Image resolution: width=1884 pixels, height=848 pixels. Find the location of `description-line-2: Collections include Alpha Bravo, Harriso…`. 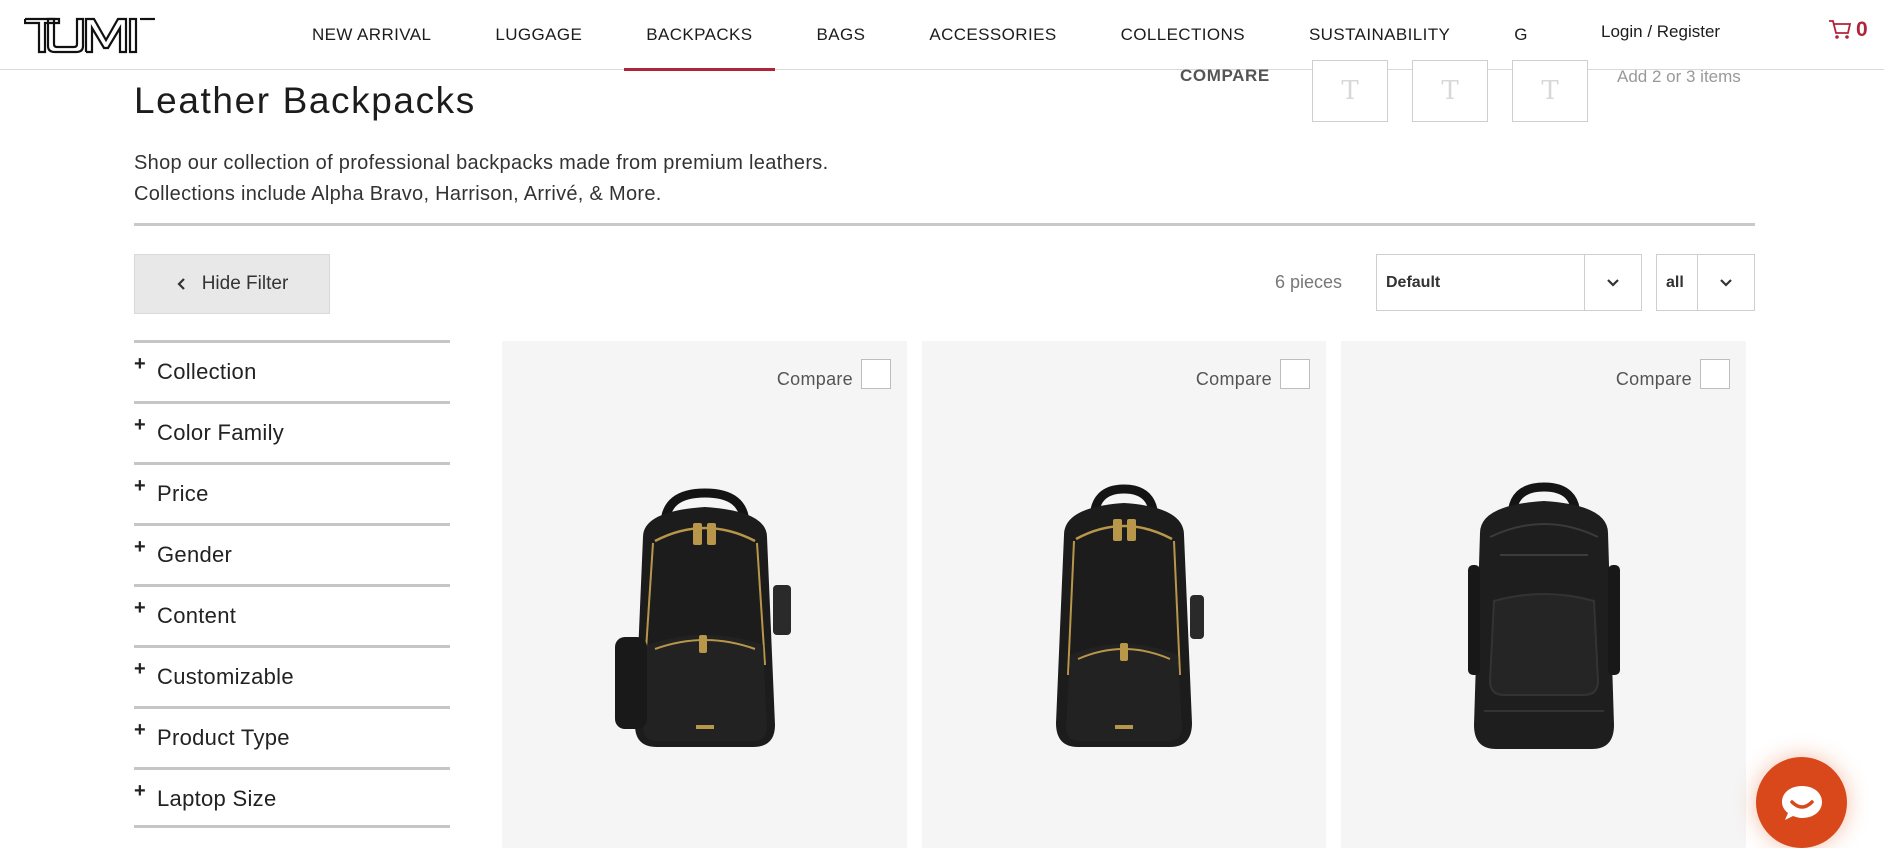

description-line-2: Collections include Alpha Bravo, Harriso… is located at coordinates (398, 194).